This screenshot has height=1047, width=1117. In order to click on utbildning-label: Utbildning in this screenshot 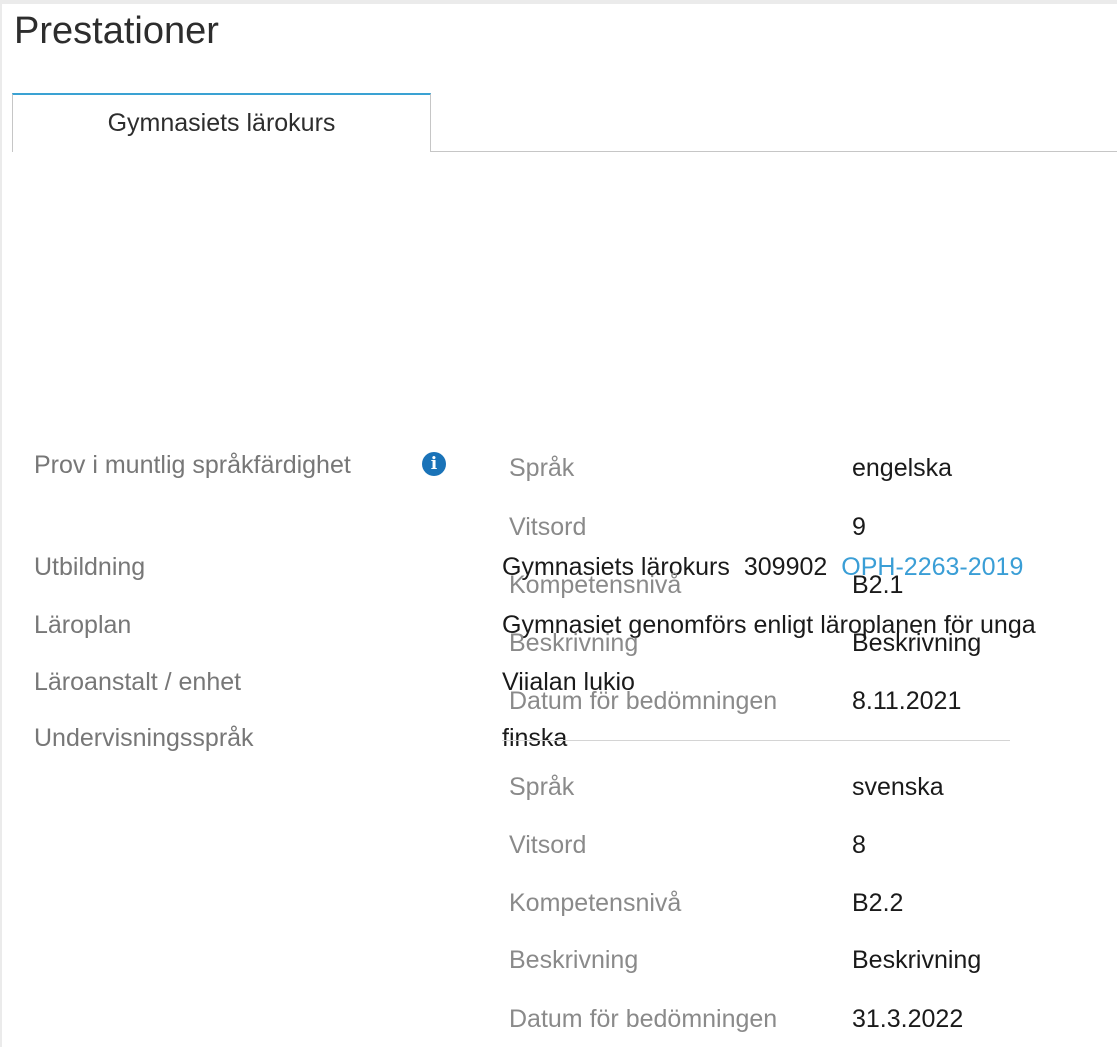, I will do `click(90, 567)`.